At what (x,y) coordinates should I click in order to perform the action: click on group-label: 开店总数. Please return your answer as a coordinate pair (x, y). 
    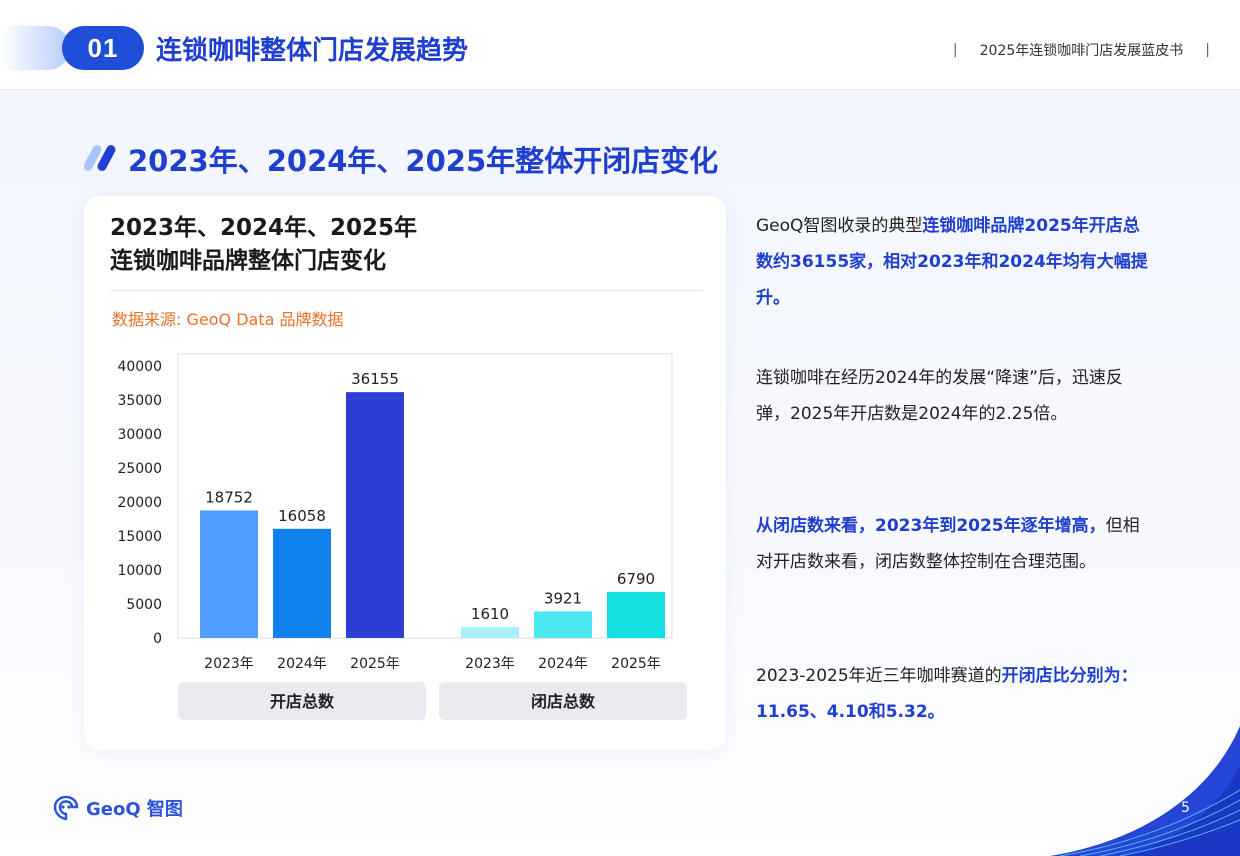
    Looking at the image, I should click on (302, 701).